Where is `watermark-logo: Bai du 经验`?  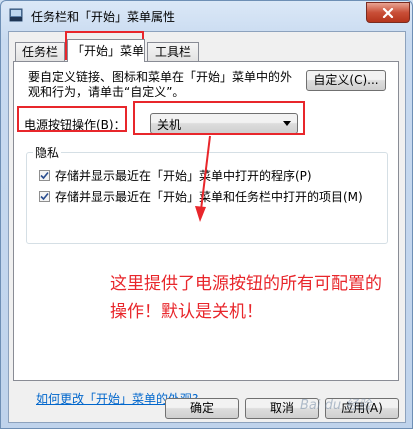 watermark-logo: Bai du 经验 is located at coordinates (336, 405).